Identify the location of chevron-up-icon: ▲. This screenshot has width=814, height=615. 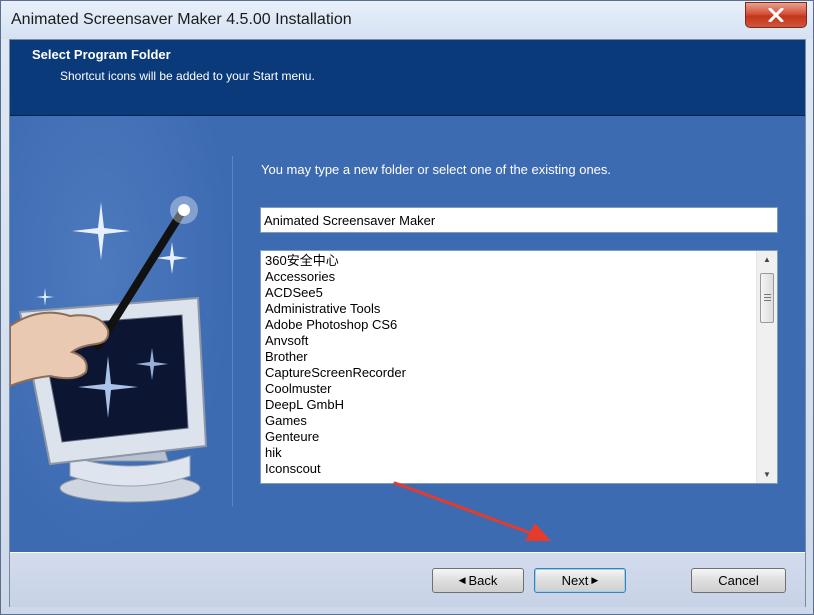
(767, 259).